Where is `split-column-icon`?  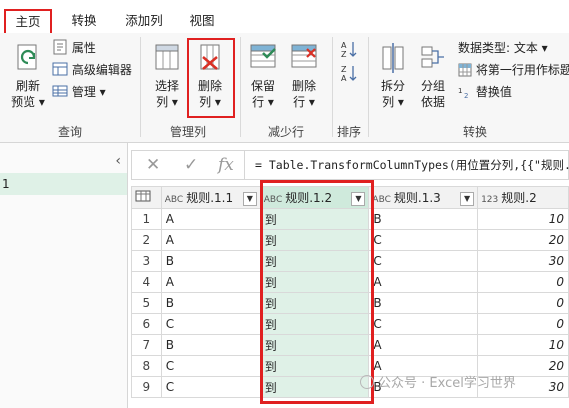 split-column-icon is located at coordinates (393, 58).